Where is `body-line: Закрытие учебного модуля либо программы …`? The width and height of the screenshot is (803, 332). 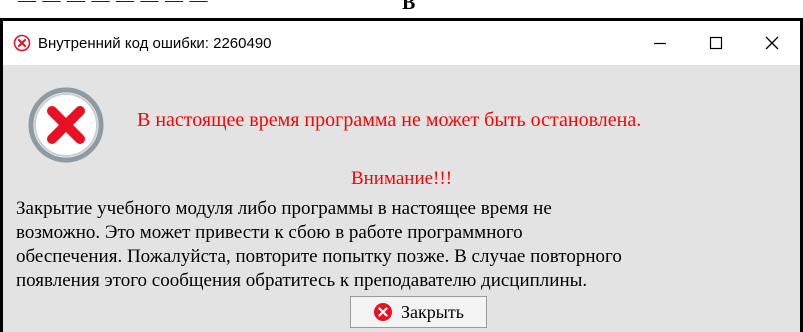 body-line: Закрытие учебного модуля либо программы … is located at coordinates (284, 208).